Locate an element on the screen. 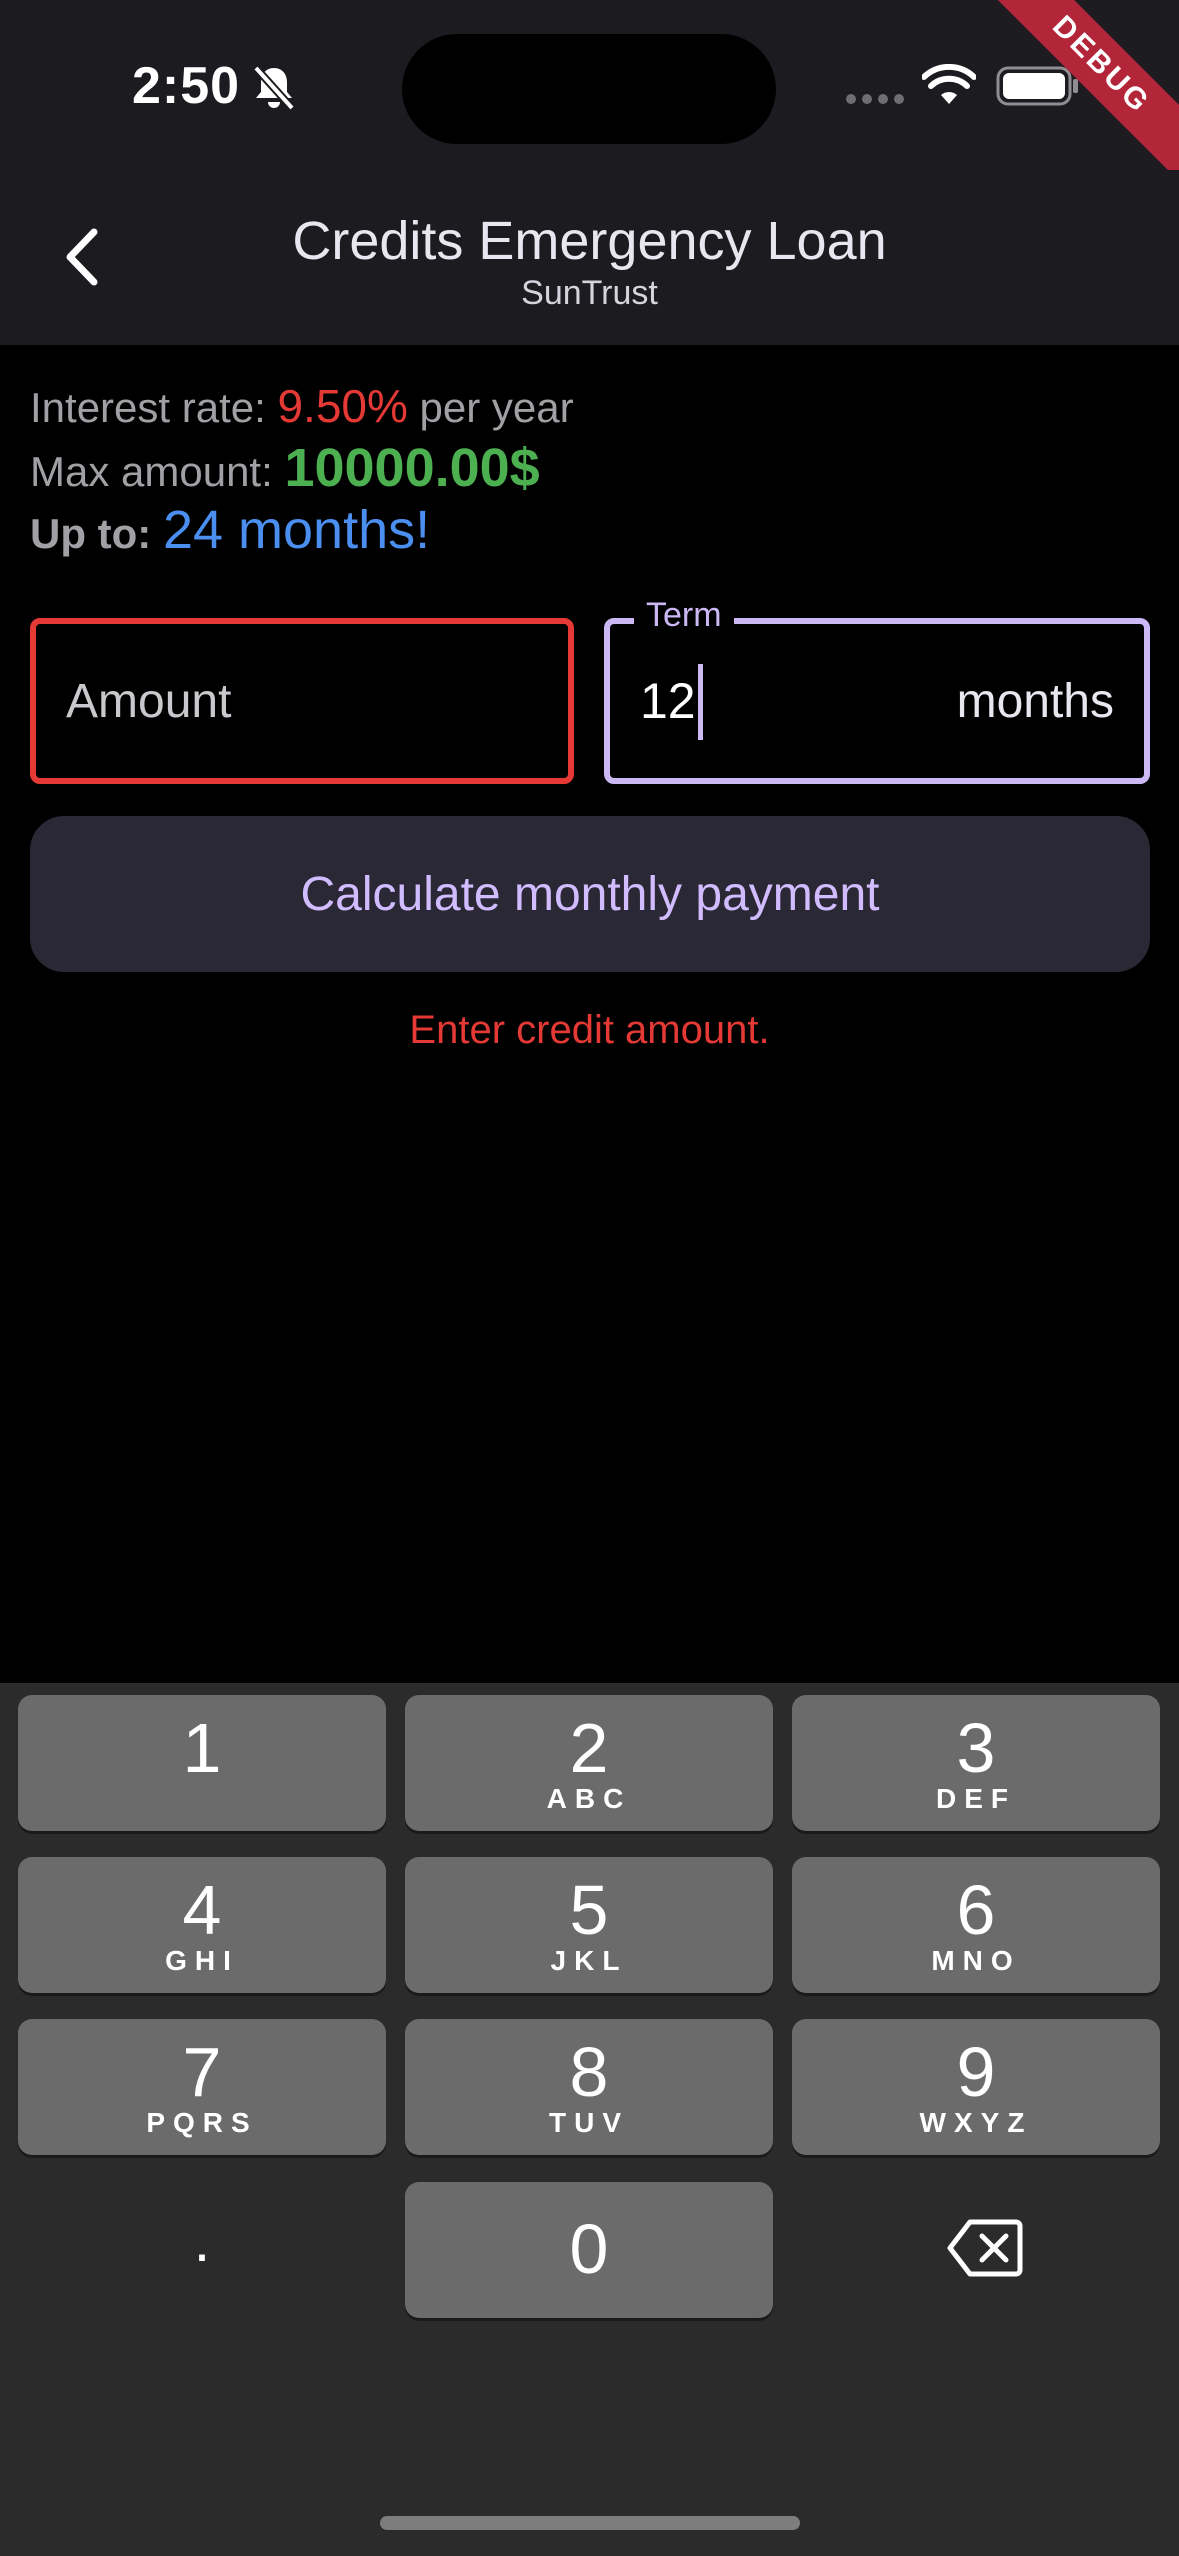 Image resolution: width=1179 pixels, height=2556 pixels. key-5: 5 JKL is located at coordinates (589, 1925).